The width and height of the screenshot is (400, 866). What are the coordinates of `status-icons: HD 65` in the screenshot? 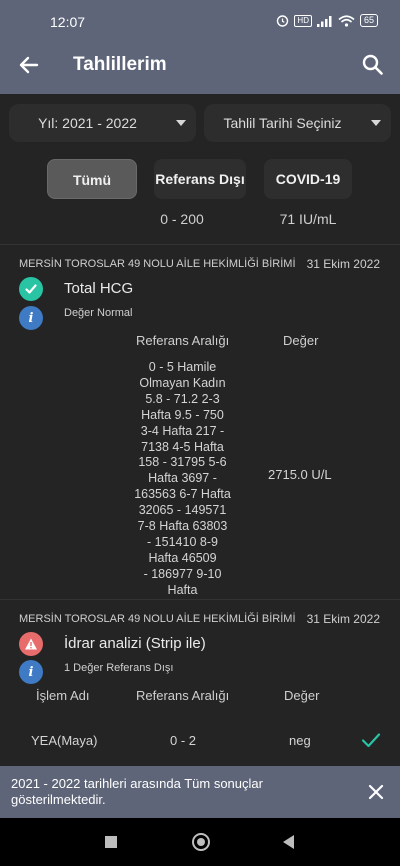 It's located at (327, 20).